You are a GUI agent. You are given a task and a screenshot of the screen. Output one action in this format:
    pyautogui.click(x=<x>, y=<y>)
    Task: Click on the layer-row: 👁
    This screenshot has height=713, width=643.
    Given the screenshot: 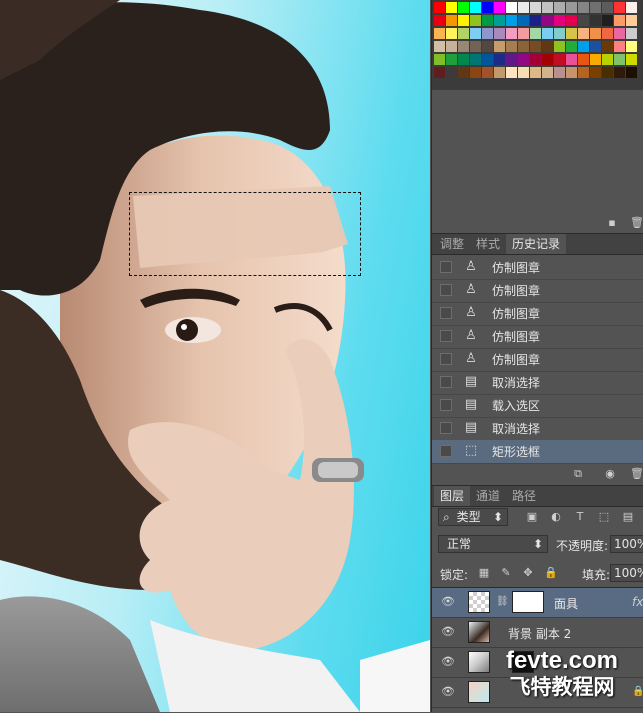 What is the action you would take?
    pyautogui.click(x=537, y=663)
    